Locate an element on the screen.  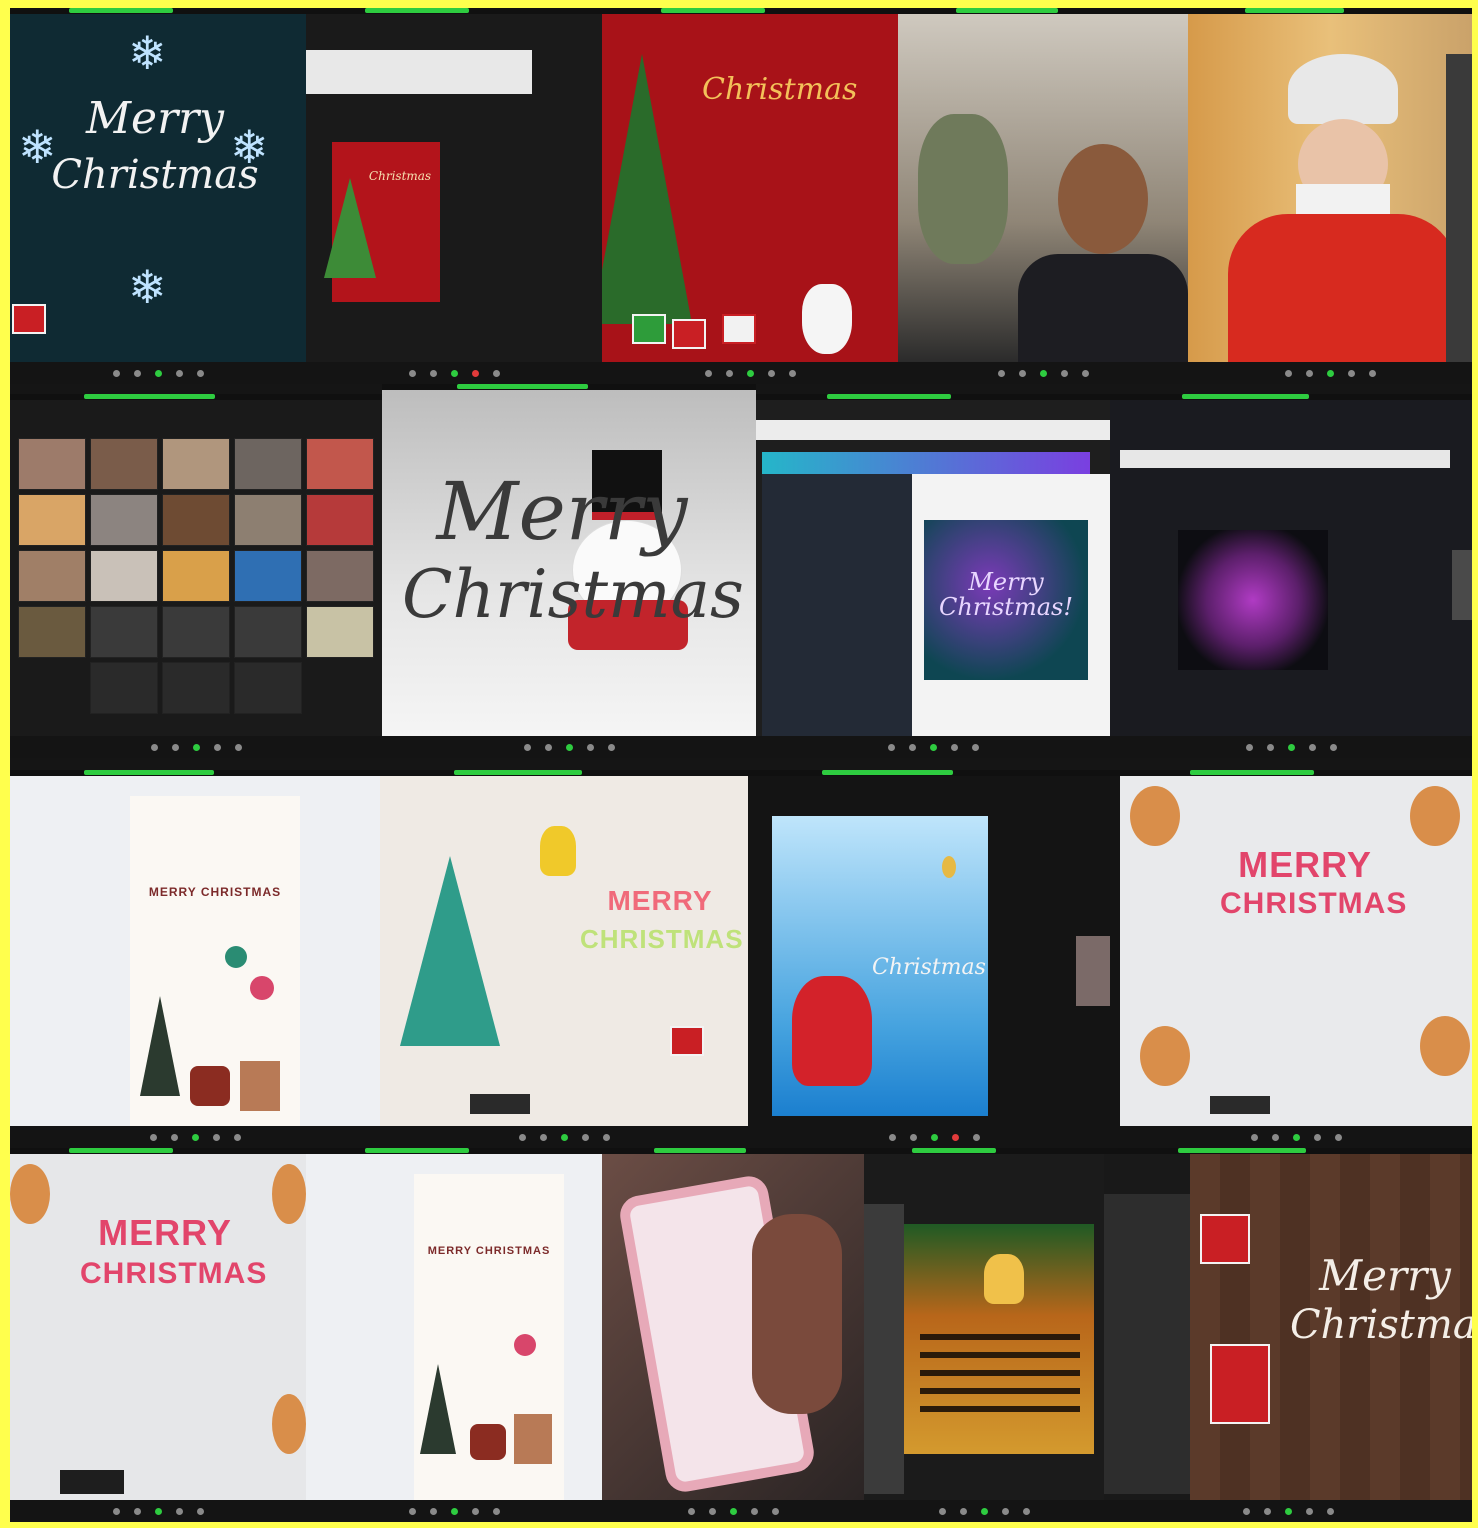
screen-tile-13: MERRY CHRISTMAS is located at coordinates (1296, 959).